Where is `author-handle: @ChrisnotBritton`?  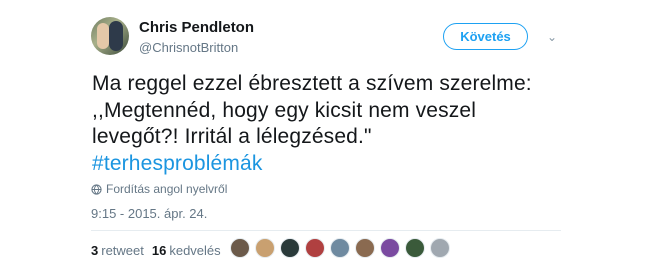 author-handle: @ChrisnotBritton is located at coordinates (188, 47).